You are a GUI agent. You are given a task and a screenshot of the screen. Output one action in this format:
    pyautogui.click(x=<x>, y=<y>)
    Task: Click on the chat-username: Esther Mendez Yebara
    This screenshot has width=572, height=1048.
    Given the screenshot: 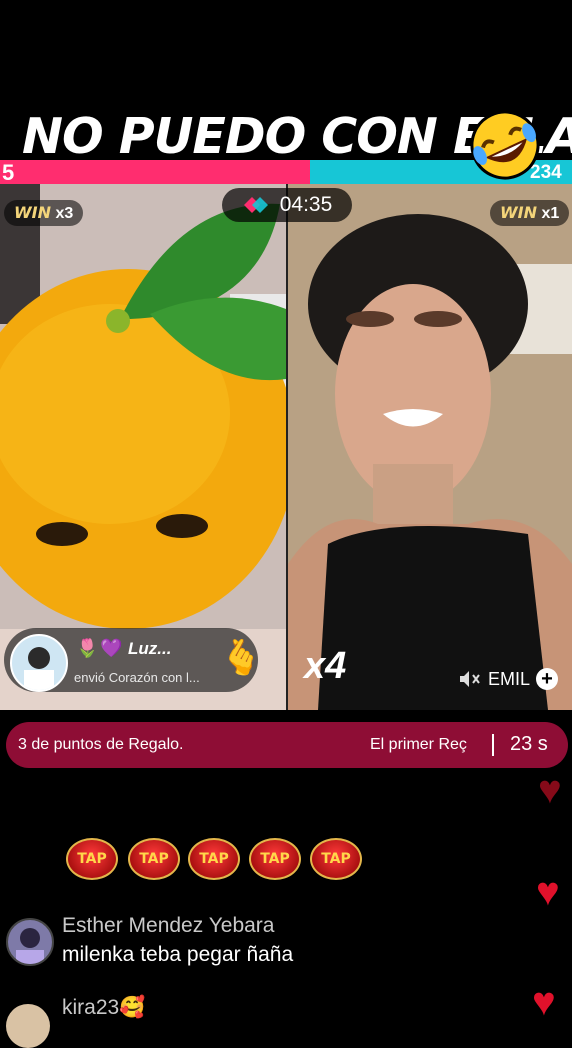 What is the action you would take?
    pyautogui.click(x=168, y=926)
    